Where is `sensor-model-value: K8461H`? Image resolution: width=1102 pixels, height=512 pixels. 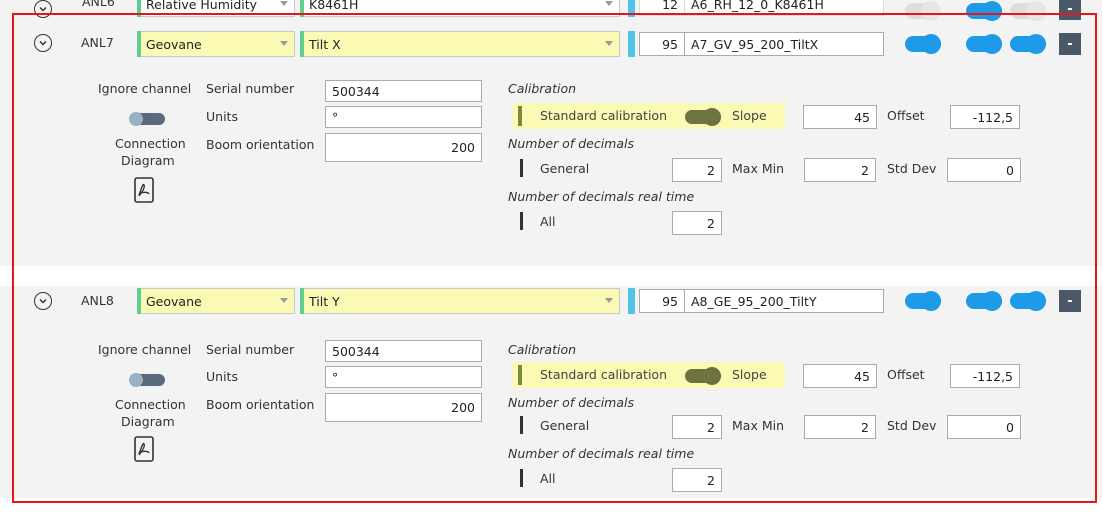
sensor-model-value: K8461H is located at coordinates (334, 6).